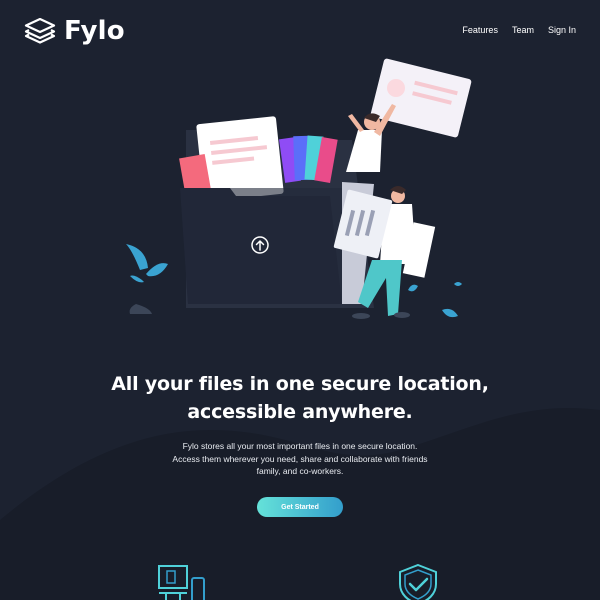 This screenshot has height=600, width=600. What do you see at coordinates (40, 31) in the screenshot?
I see `stacked-layers-icon` at bounding box center [40, 31].